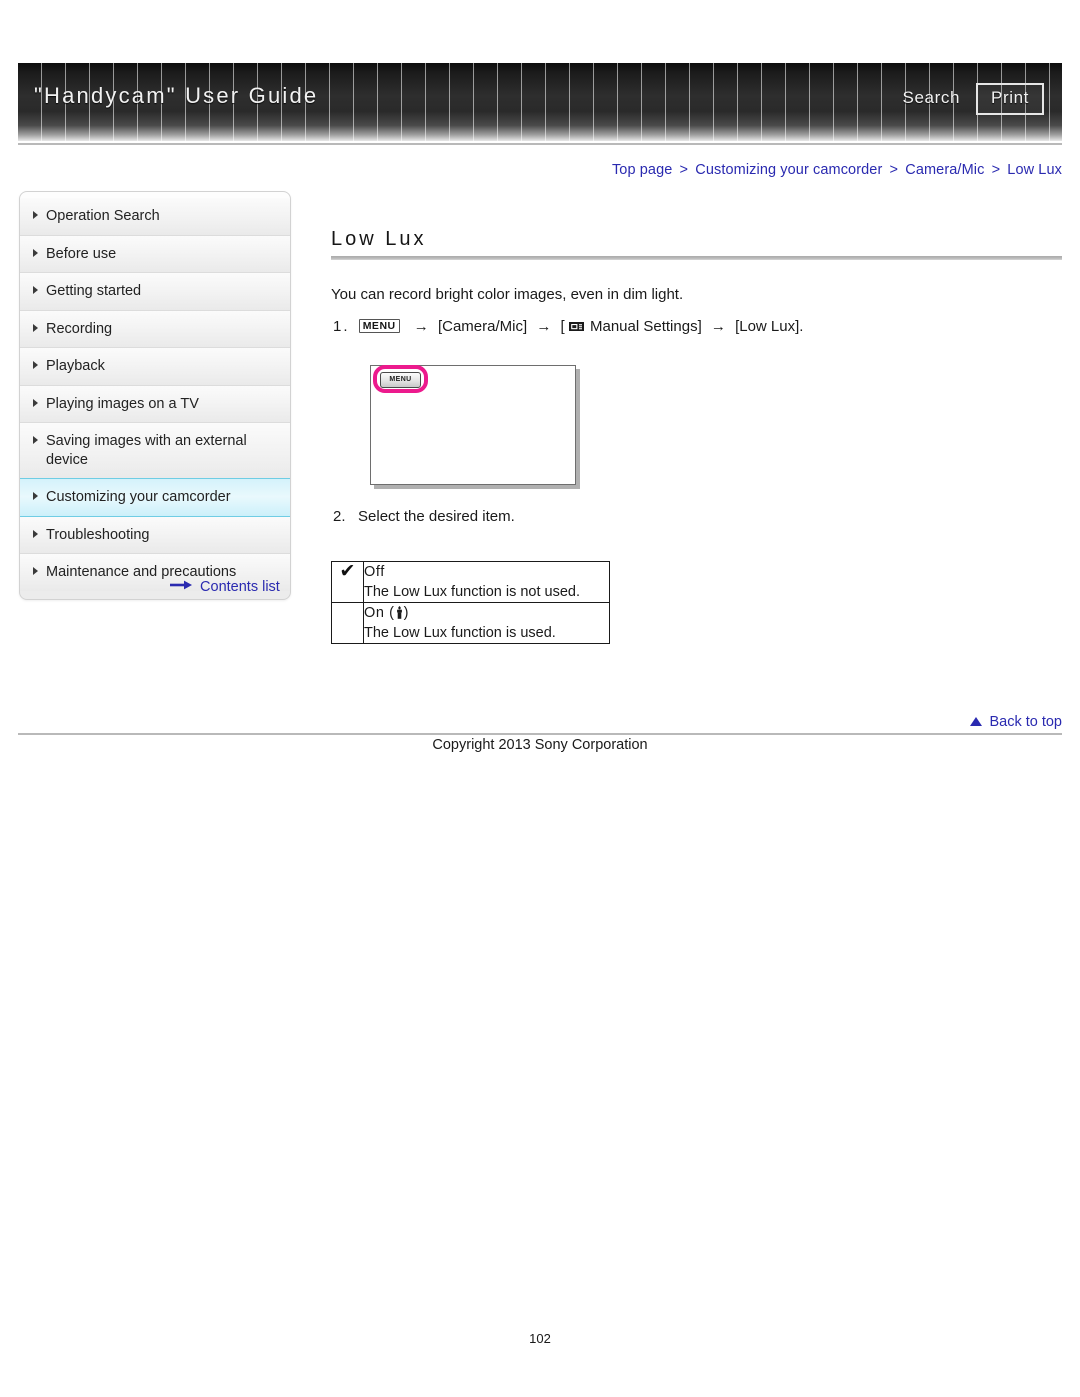 The width and height of the screenshot is (1080, 1397). I want to click on sidebar-item-label: Playing images on a TV, so click(122, 403).